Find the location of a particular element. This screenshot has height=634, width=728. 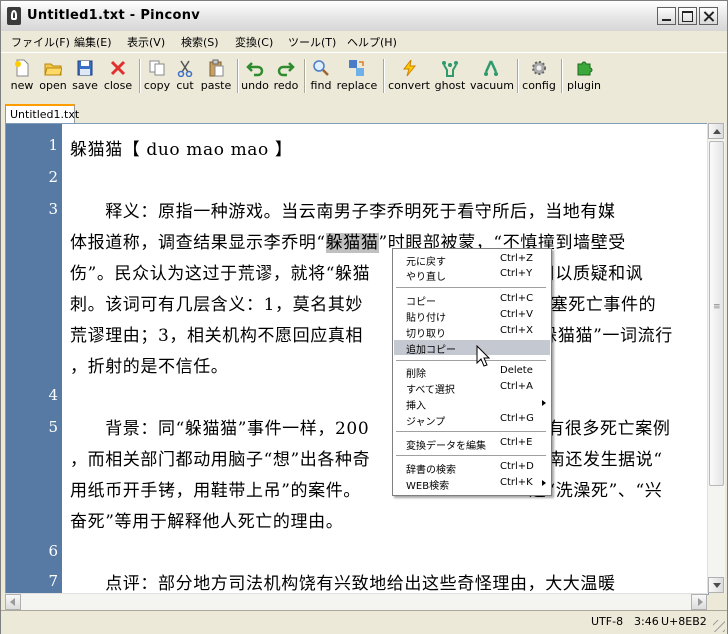

magnifier-icon is located at coordinates (321, 68).